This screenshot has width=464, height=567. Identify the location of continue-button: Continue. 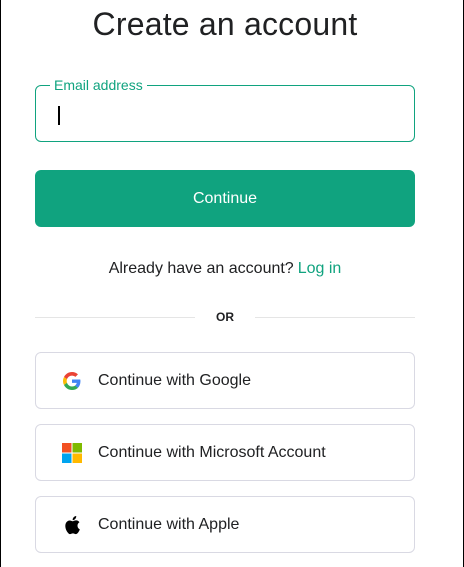
(225, 198).